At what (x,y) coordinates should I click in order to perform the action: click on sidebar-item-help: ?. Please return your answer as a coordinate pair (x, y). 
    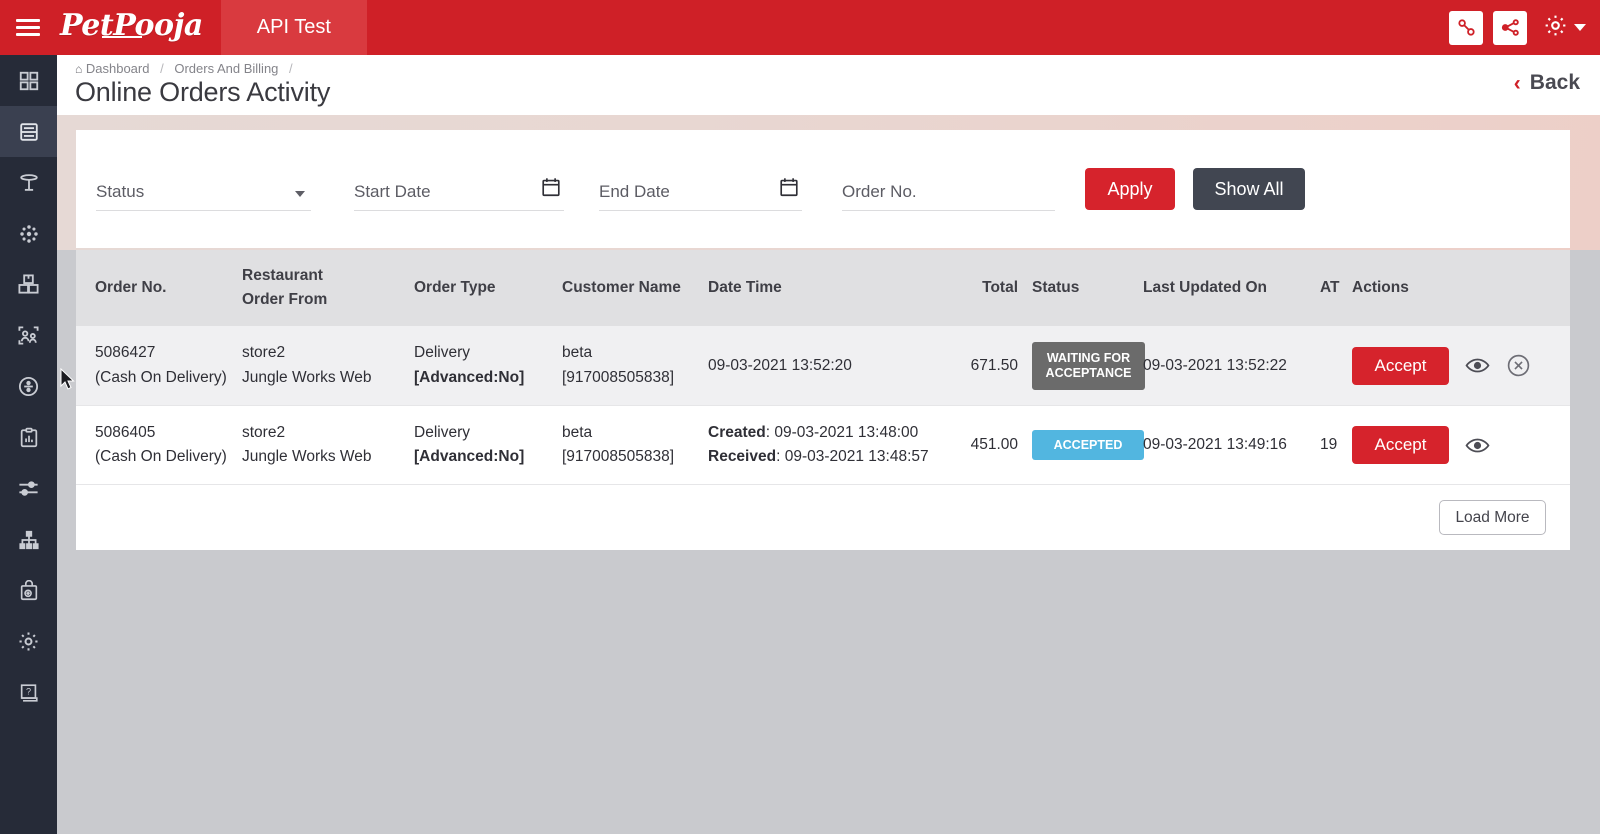
    Looking at the image, I should click on (28, 692).